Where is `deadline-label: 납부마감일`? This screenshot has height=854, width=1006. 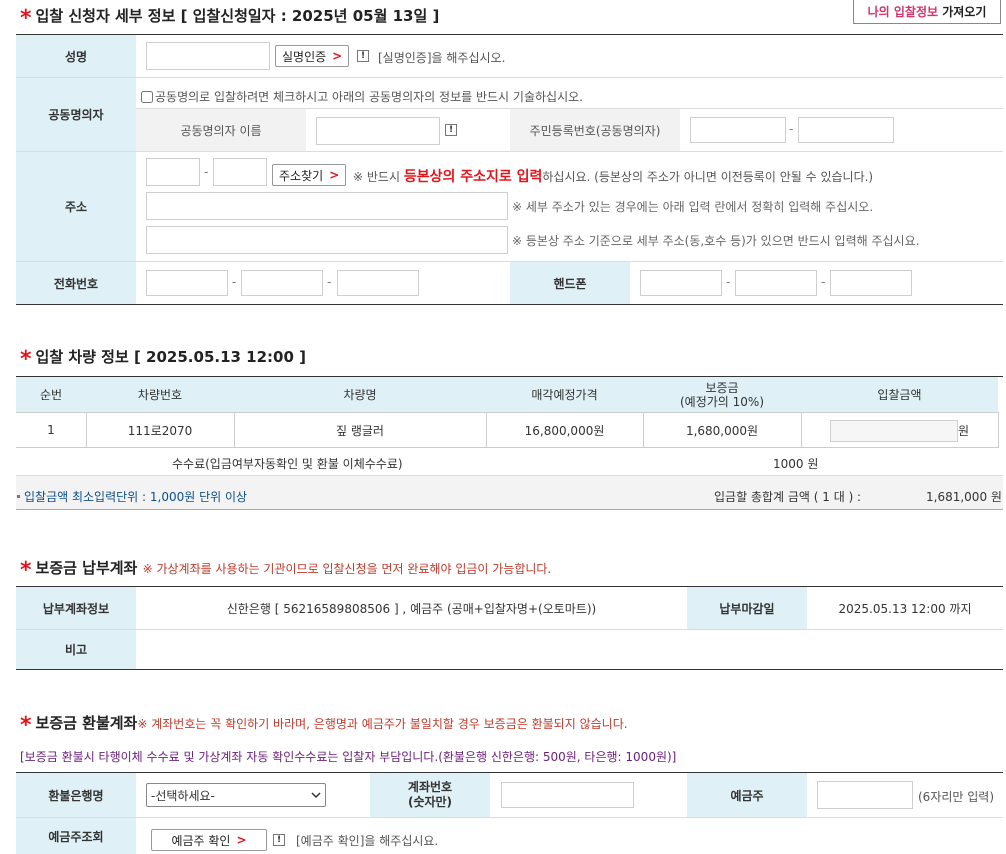 deadline-label: 납부마감일 is located at coordinates (747, 608).